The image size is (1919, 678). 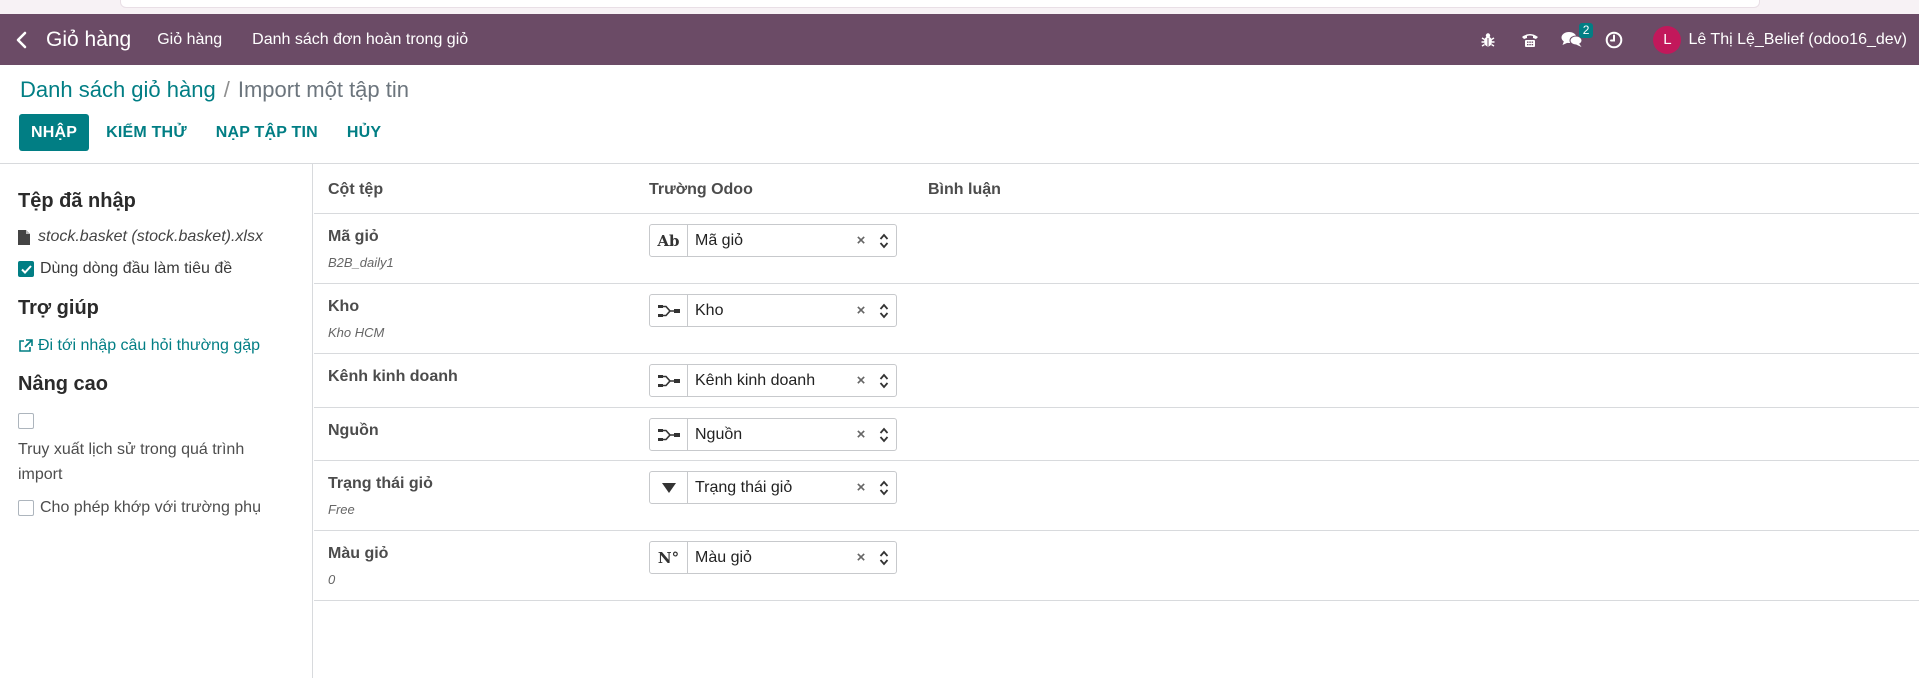 What do you see at coordinates (1116, 434) in the screenshot?
I see `table-row: Nguồn Nguồn ×` at bounding box center [1116, 434].